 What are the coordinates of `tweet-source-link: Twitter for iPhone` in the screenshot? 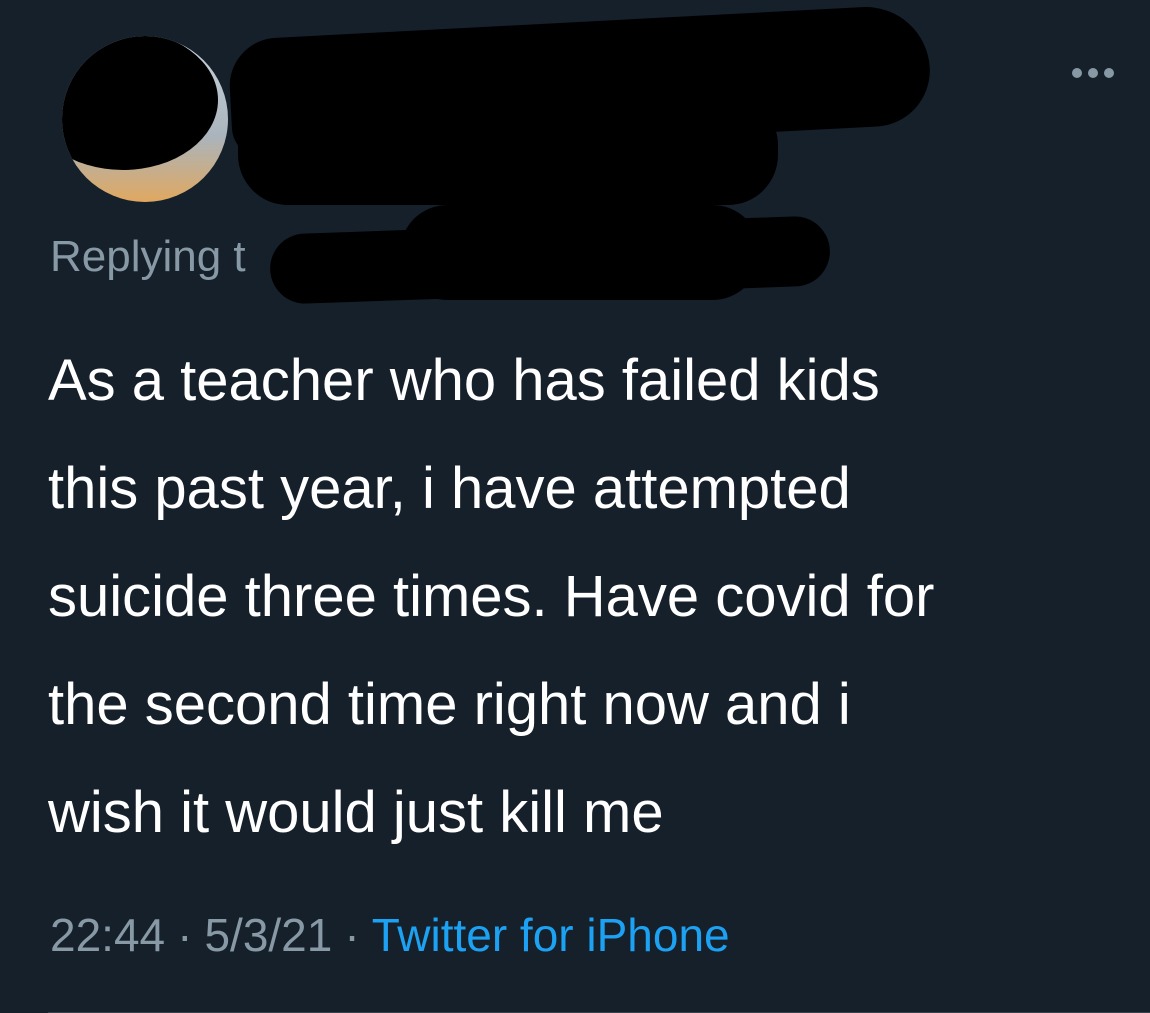 It's located at (551, 935).